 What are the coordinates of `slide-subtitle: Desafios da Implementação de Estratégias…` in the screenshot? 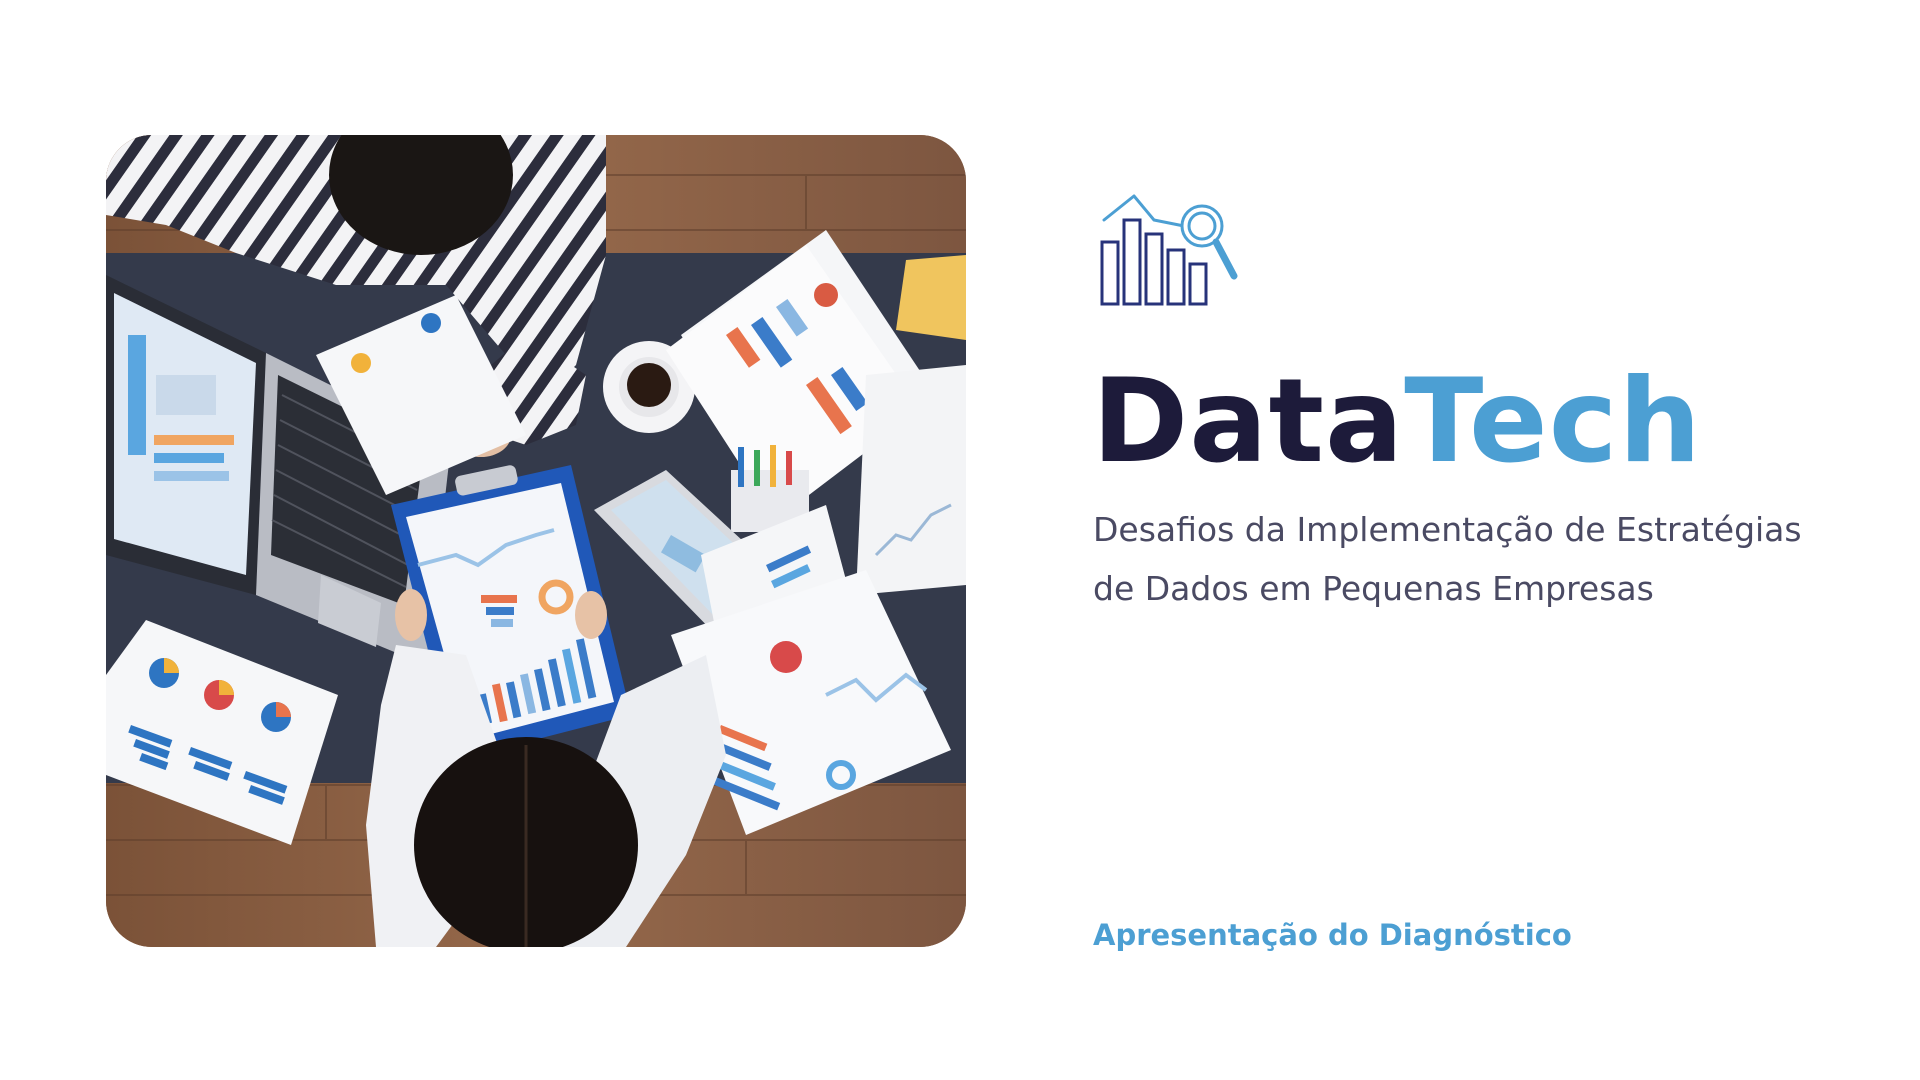 It's located at (1447, 559).